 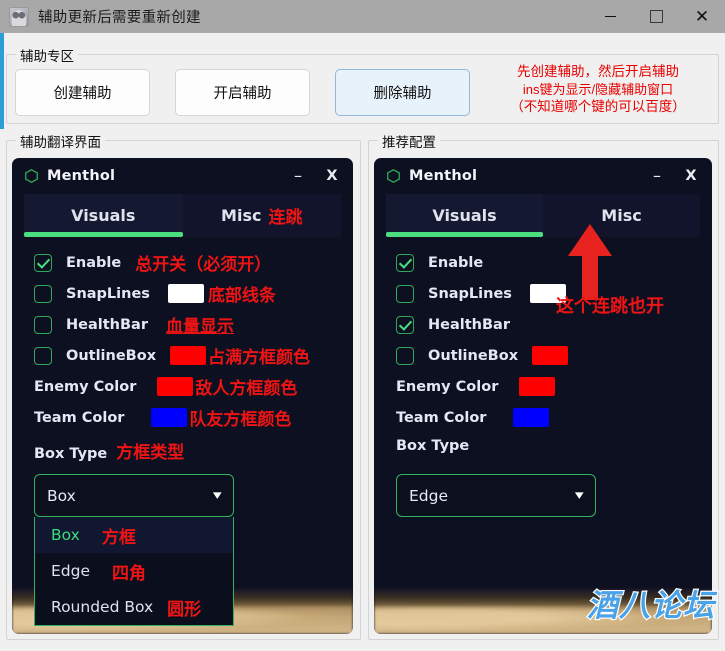 I want to click on annotation-snaplines: 底部线条, so click(x=241, y=296).